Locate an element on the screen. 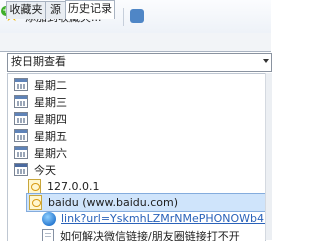 This screenshot has width=320, height=241. history-entry-label: 如何解决微信链接/朋友圈链接打不开 is located at coordinates (150, 234).